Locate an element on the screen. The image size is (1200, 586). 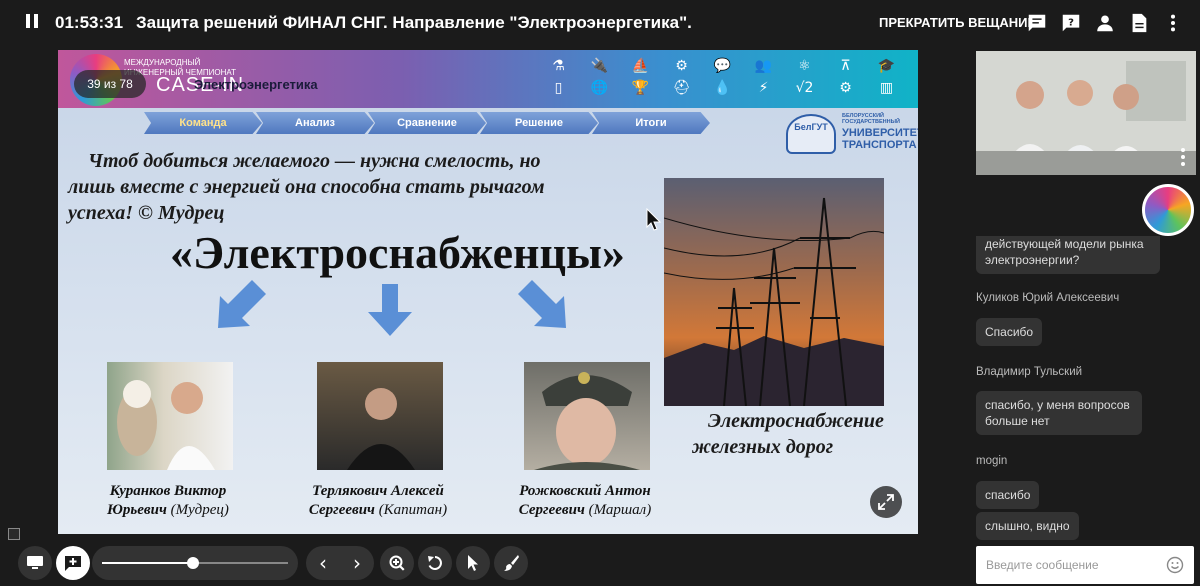
ship-icon: ⛵ is located at coordinates (640, 66).